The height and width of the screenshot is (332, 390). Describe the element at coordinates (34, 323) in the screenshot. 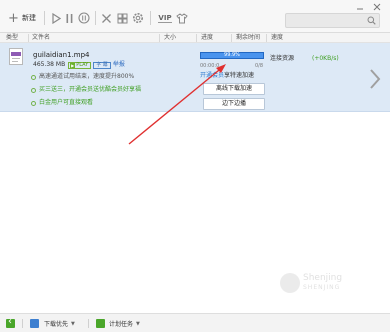

I see `download-priority-icon` at that location.